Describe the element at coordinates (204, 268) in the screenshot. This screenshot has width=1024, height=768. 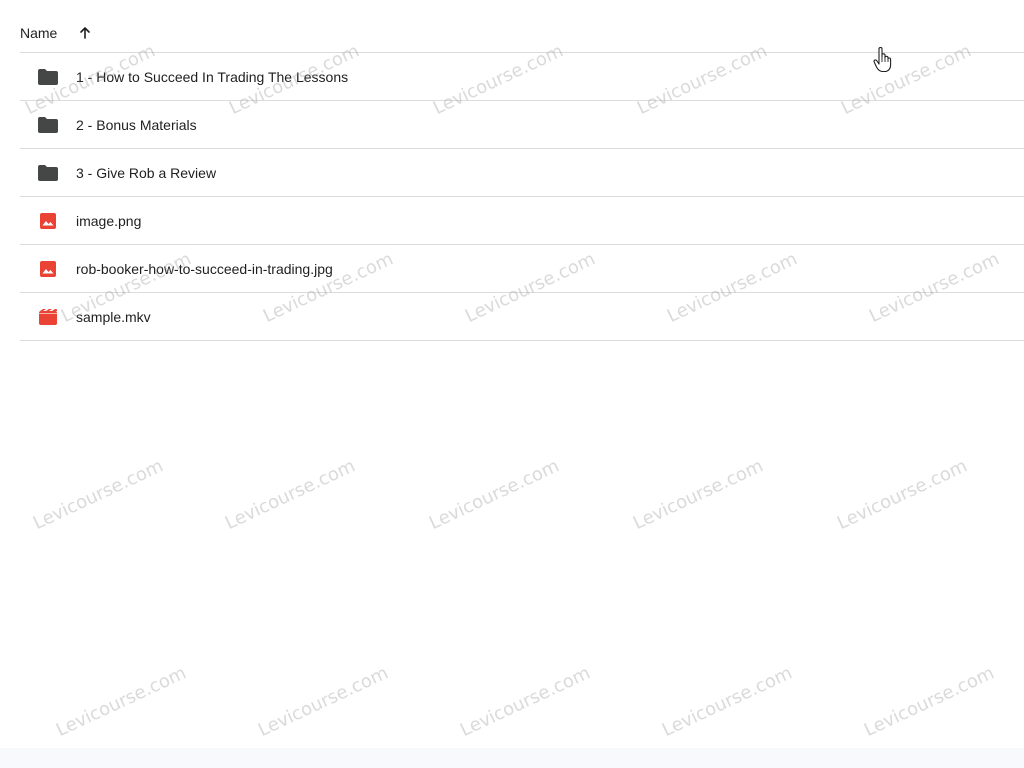
I see `file-name: rob-booker-how-to-succeed-in-trading.jpg` at that location.